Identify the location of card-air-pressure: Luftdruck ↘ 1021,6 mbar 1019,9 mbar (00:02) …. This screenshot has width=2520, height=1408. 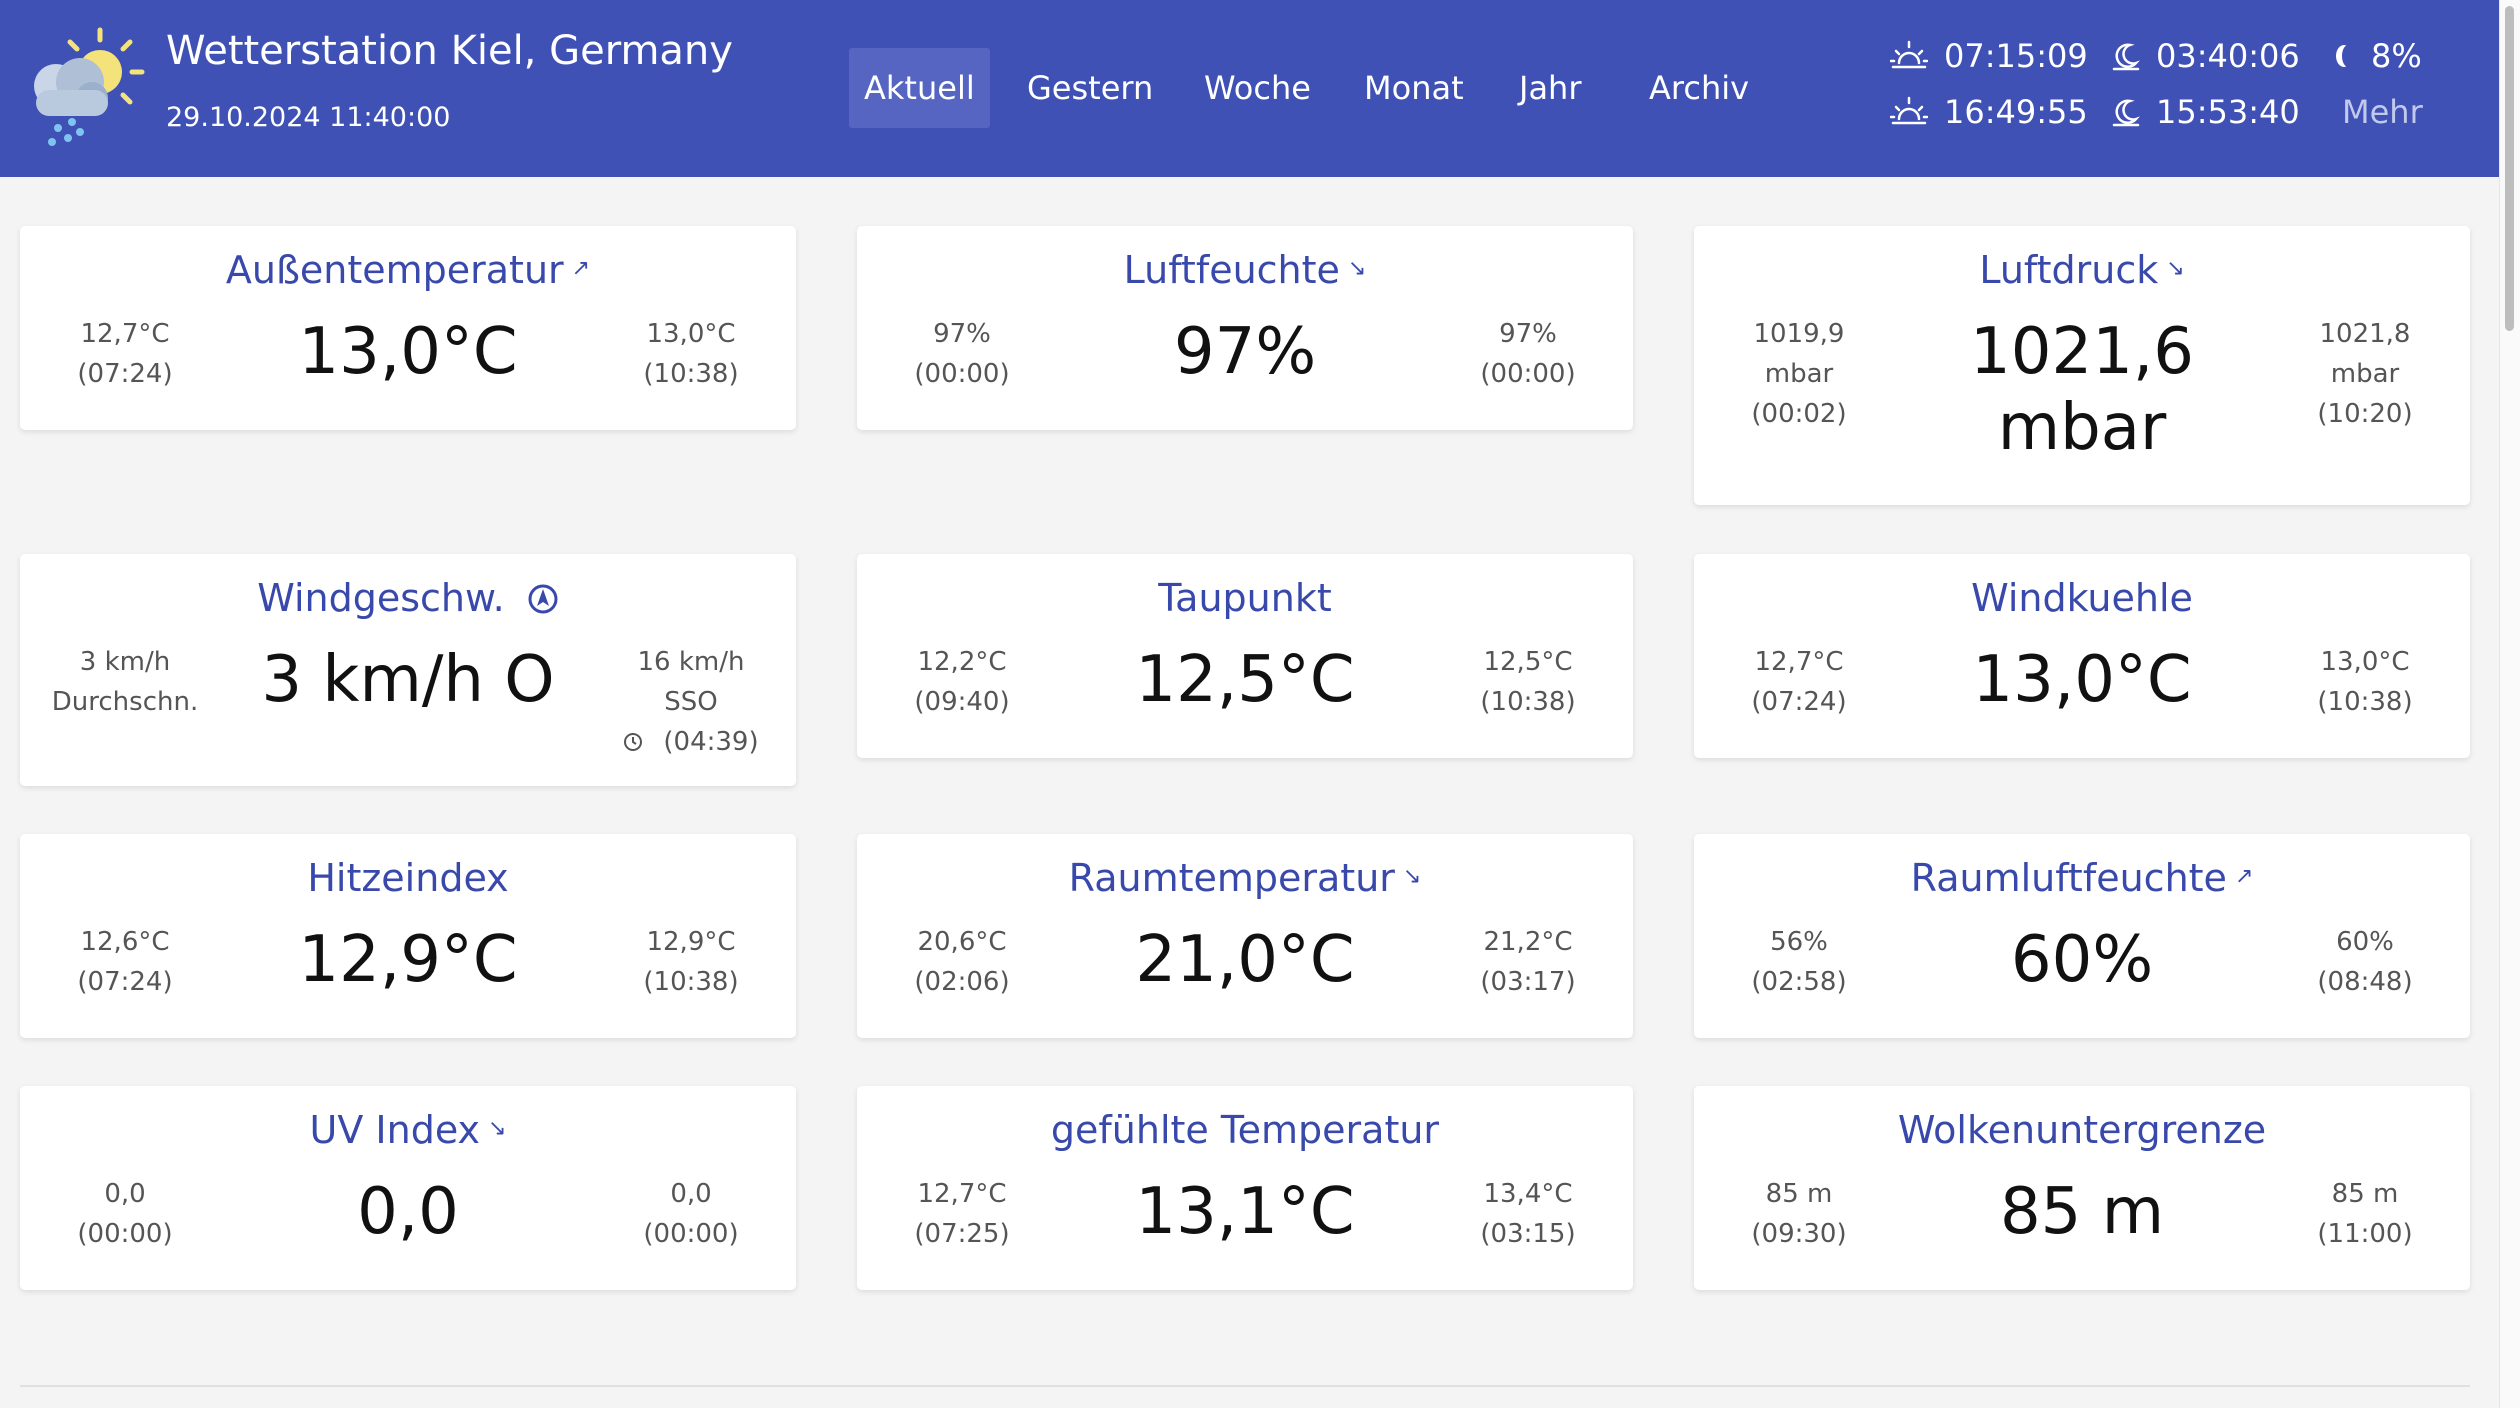
(2082, 365).